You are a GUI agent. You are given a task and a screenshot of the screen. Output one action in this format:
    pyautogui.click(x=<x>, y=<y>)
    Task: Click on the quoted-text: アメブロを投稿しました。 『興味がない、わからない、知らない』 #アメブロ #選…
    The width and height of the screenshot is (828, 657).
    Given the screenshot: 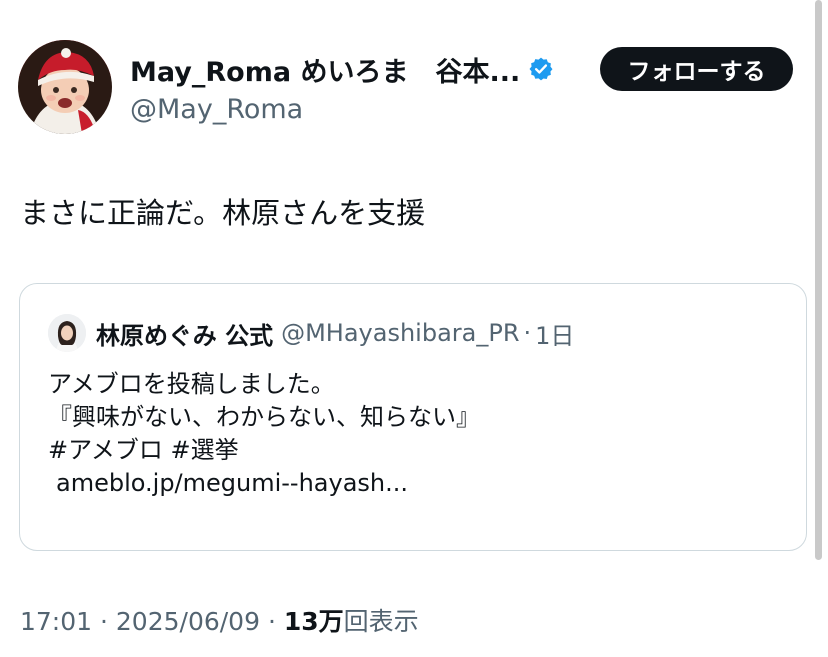 What is the action you would take?
    pyautogui.click(x=264, y=434)
    